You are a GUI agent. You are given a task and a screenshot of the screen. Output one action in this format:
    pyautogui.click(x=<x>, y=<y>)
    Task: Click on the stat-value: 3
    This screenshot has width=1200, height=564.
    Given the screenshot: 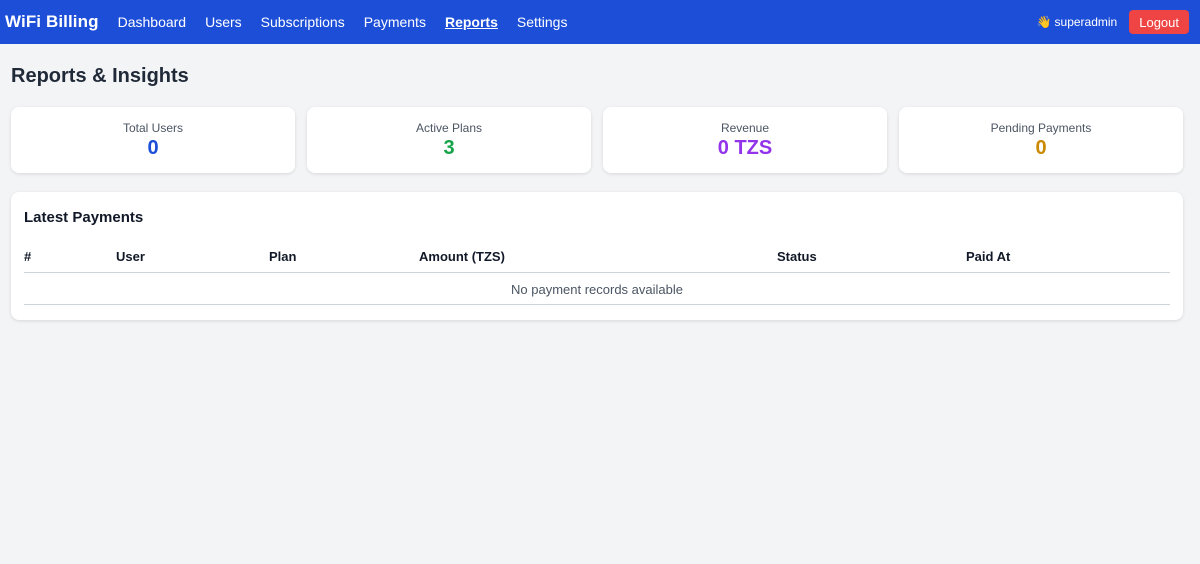 What is the action you would take?
    pyautogui.click(x=449, y=148)
    